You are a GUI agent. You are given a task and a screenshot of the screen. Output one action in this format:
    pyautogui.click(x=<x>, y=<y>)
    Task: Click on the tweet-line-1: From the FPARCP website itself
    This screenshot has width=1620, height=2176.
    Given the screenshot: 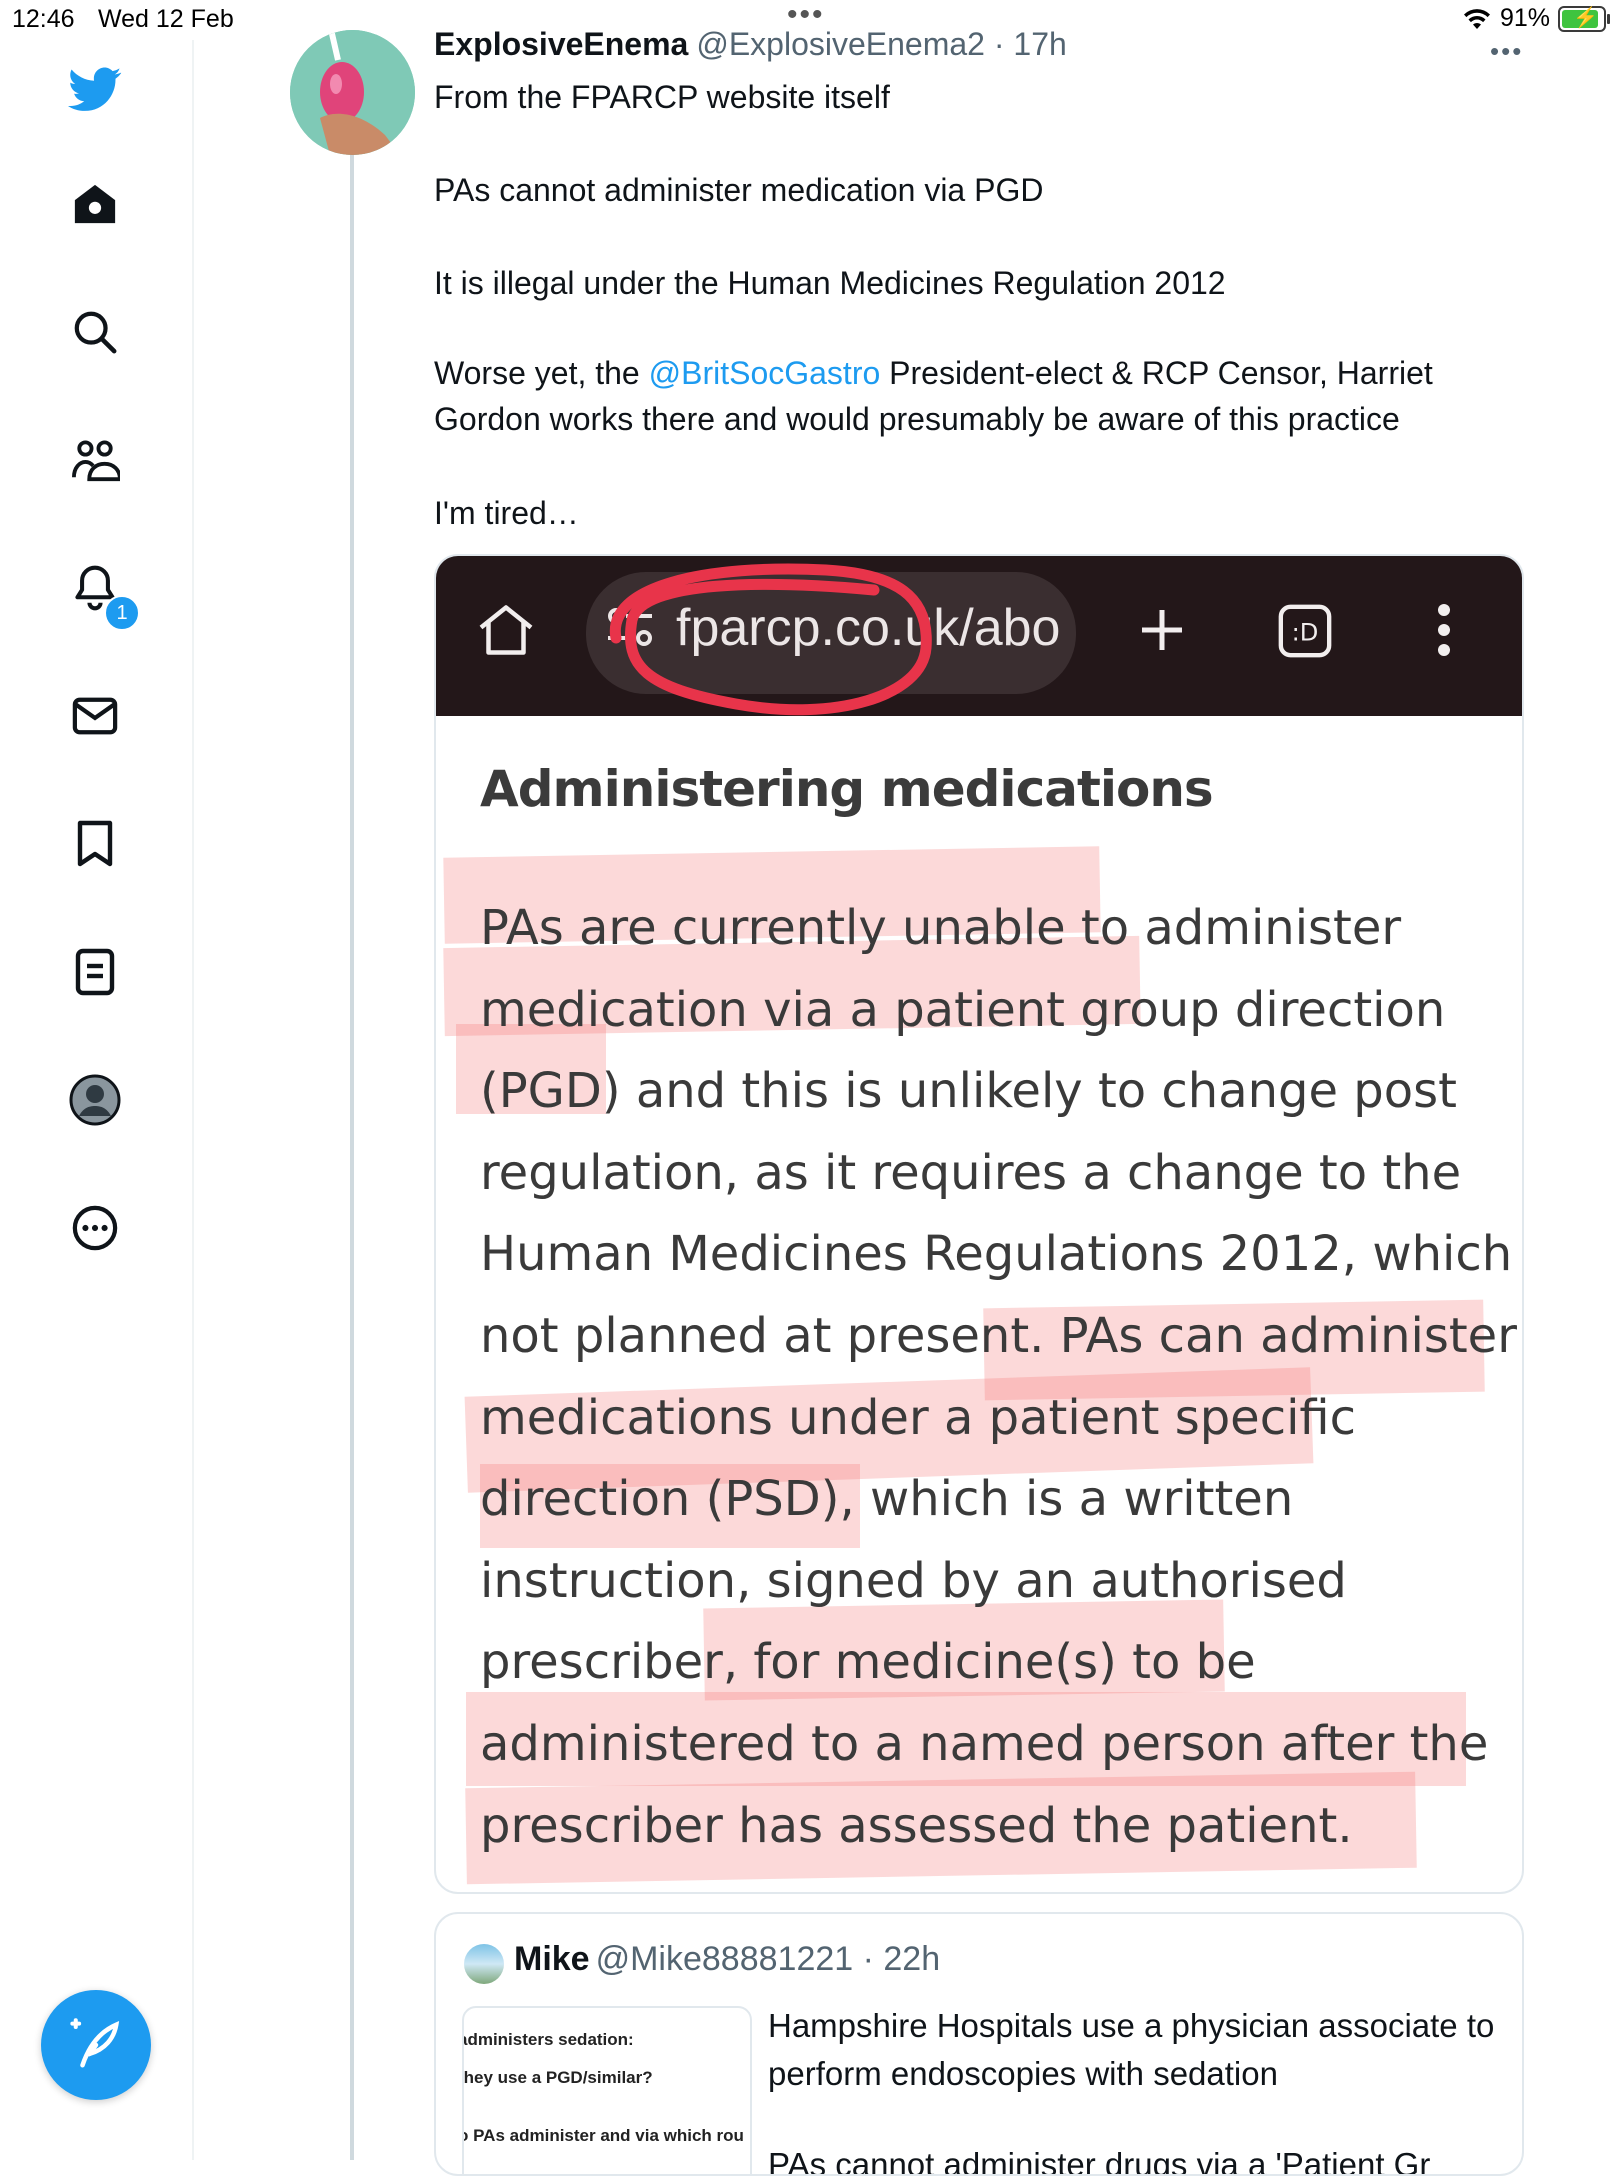 What is the action you would take?
    pyautogui.click(x=662, y=97)
    